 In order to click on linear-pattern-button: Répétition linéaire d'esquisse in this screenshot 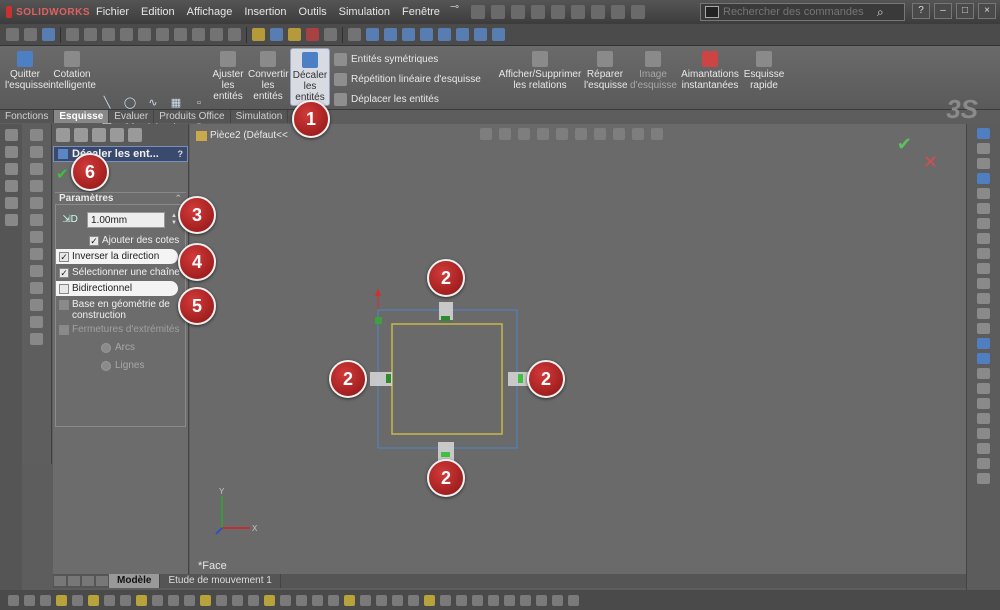, I will do `click(407, 79)`.